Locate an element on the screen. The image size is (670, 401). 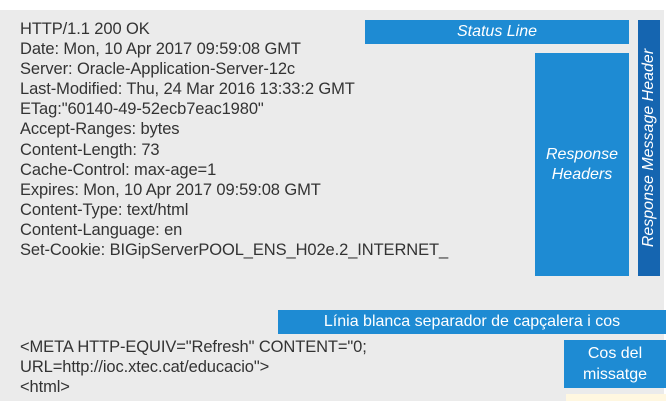
body-line-meta: <META HTTP-EQUIV="Refresh" CONTENT="0; is located at coordinates (193, 347).